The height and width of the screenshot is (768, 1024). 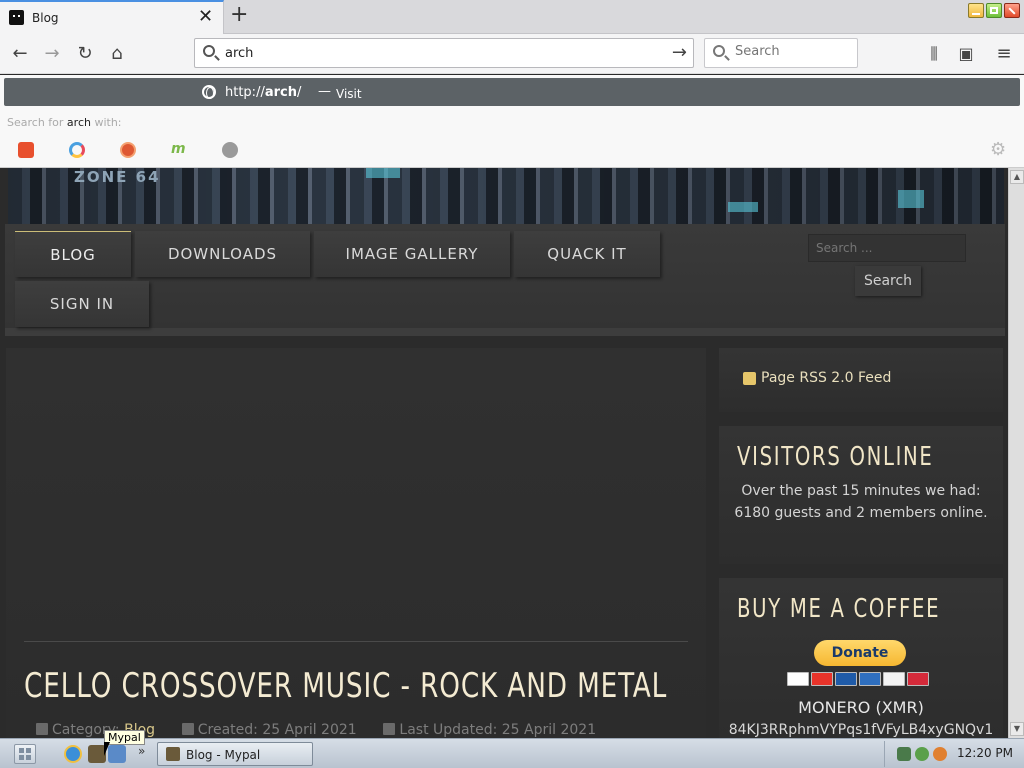 I want to click on sidebar-toggle-icon: ▣, so click(x=966, y=54).